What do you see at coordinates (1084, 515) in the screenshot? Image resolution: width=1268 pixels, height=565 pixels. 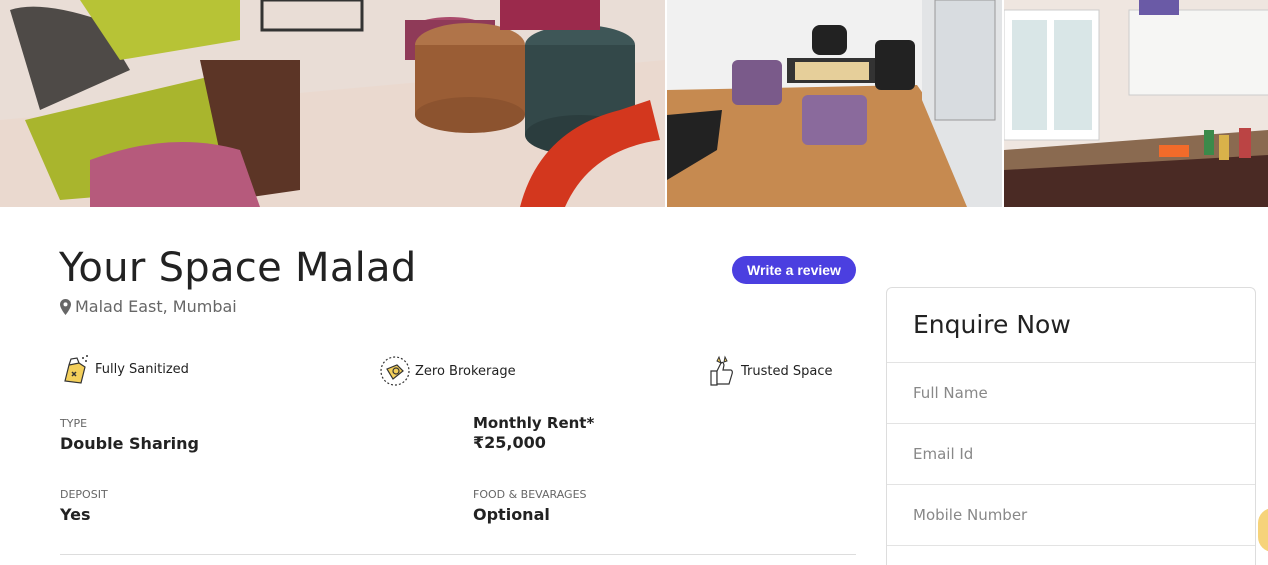 I see `mobile-input` at bounding box center [1084, 515].